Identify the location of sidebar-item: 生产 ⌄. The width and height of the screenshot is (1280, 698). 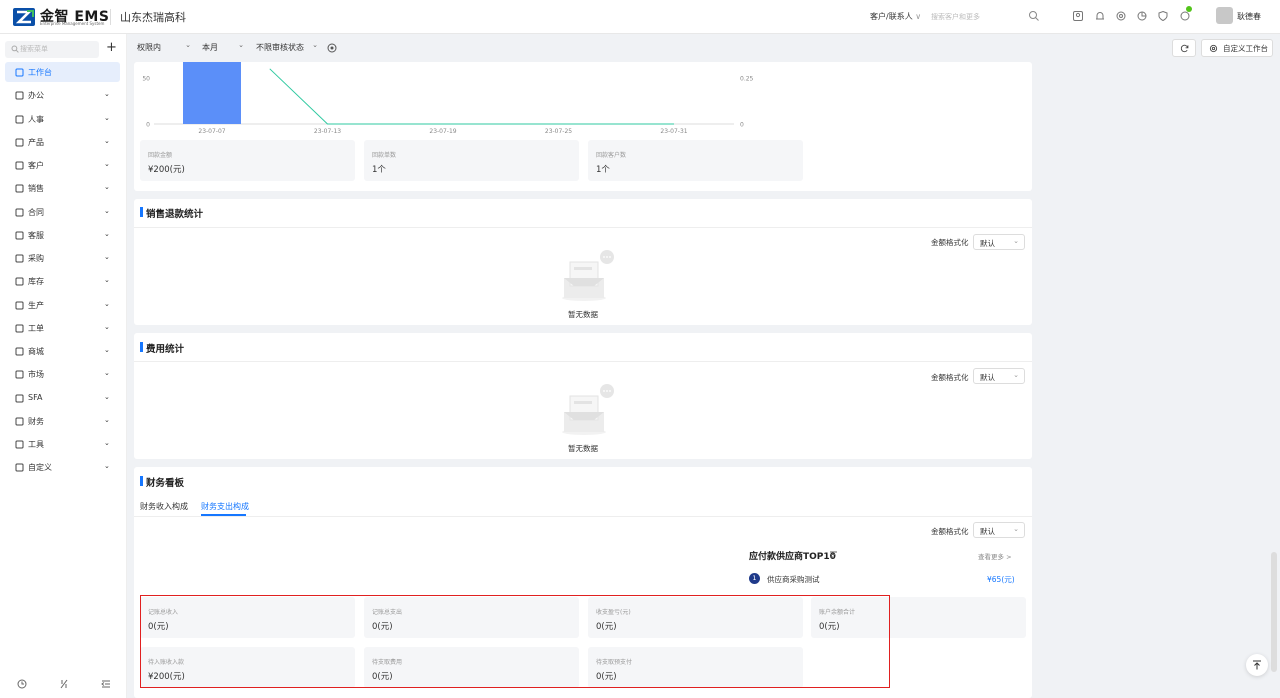
(65, 306).